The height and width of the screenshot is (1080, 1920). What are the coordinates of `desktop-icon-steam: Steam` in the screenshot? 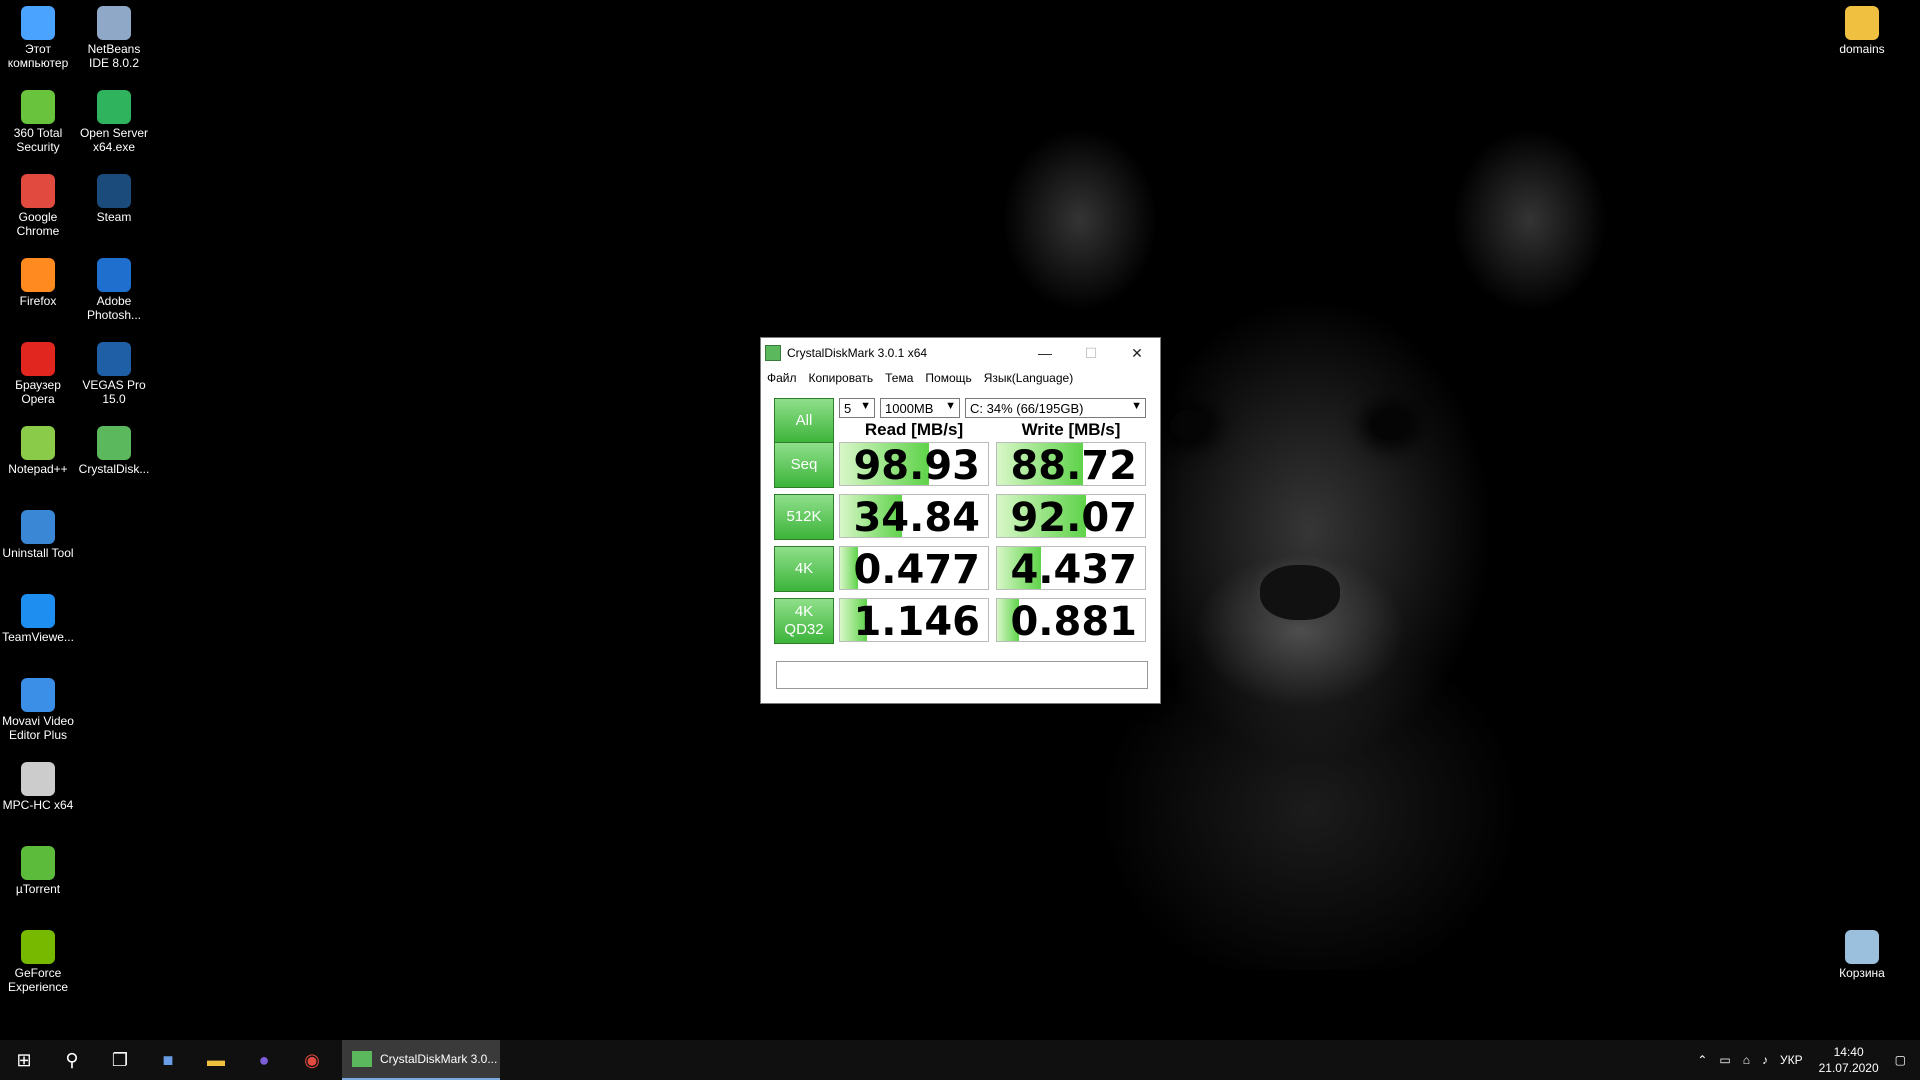 It's located at (114, 196).